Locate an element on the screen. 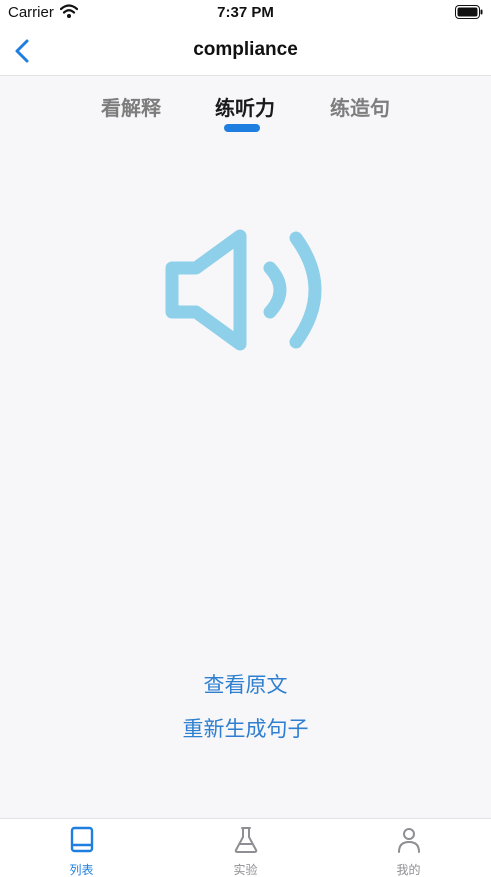 The width and height of the screenshot is (491, 877). mode-tabs: 看解释 练听力 练造句 is located at coordinates (245, 113).